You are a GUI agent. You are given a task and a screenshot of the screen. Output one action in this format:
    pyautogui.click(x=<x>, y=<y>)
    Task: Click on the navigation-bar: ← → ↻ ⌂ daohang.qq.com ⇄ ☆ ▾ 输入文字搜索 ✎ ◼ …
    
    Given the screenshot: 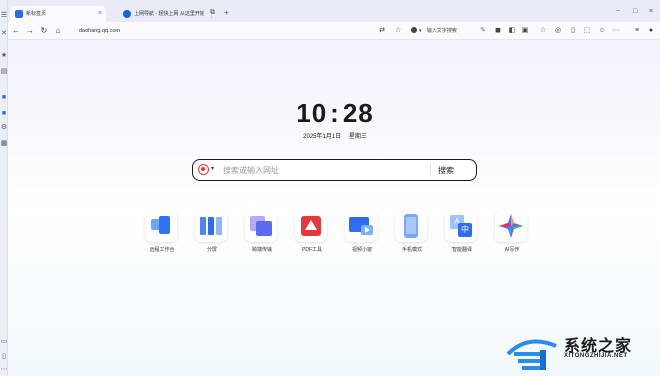 What is the action you would take?
    pyautogui.click(x=334, y=31)
    